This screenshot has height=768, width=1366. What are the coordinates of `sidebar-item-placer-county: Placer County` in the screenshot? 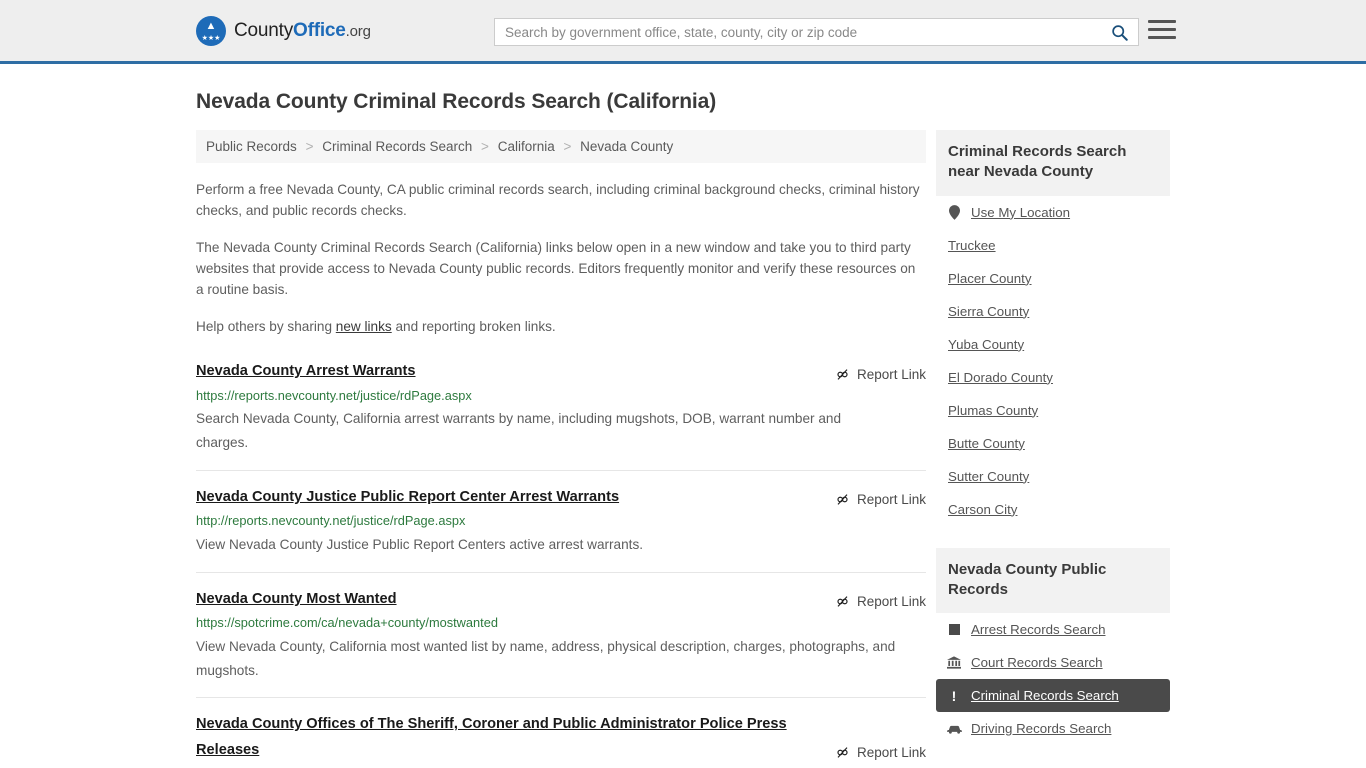 It's located at (1053, 278).